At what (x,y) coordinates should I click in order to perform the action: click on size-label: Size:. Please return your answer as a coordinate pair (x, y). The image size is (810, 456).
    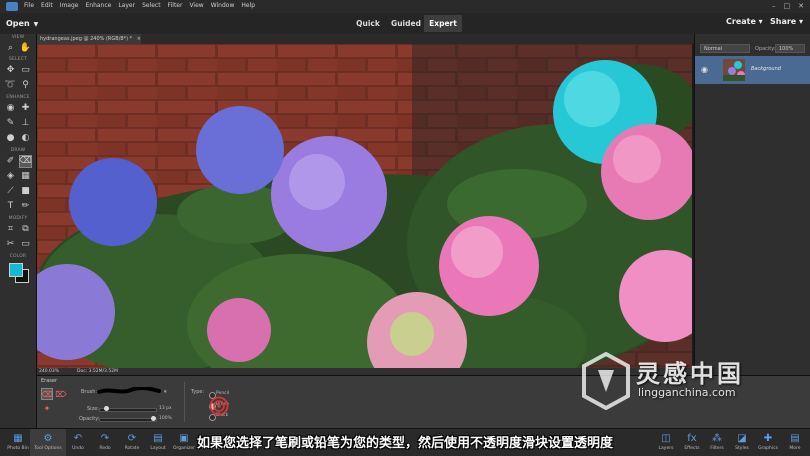
    Looking at the image, I should click on (93, 409).